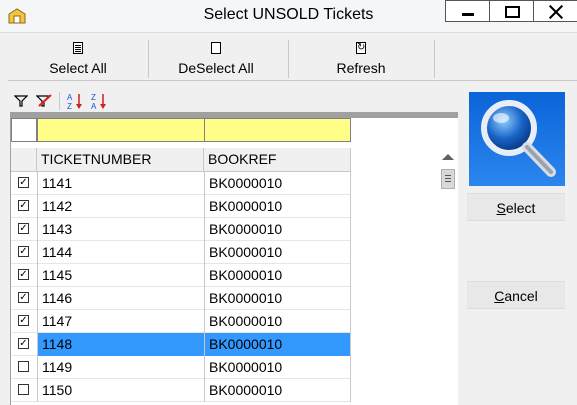  What do you see at coordinates (120, 298) in the screenshot?
I see `ticketnumber-cell: 1146` at bounding box center [120, 298].